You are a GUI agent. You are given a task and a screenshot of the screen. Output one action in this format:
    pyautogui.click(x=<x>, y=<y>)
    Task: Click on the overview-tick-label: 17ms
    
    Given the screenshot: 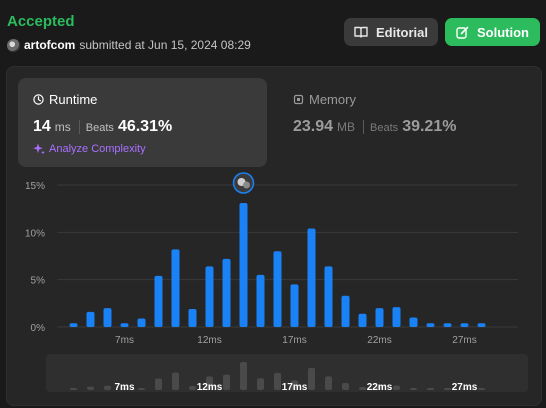 What is the action you would take?
    pyautogui.click(x=295, y=387)
    